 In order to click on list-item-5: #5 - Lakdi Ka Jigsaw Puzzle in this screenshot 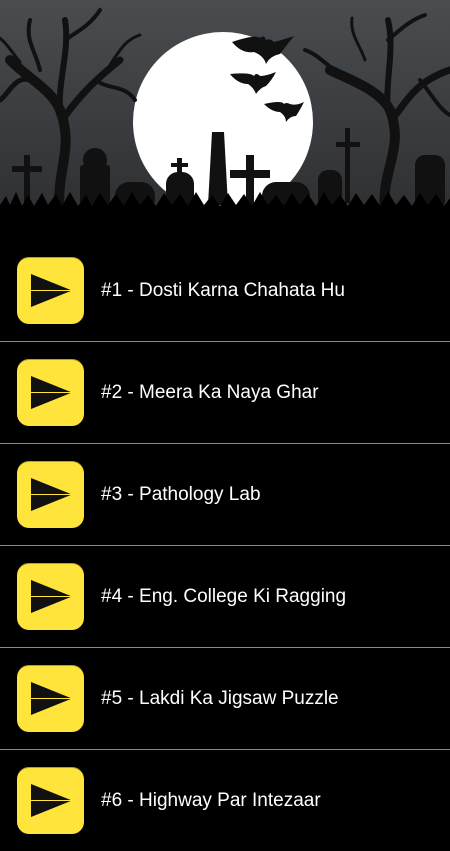, I will do `click(225, 699)`.